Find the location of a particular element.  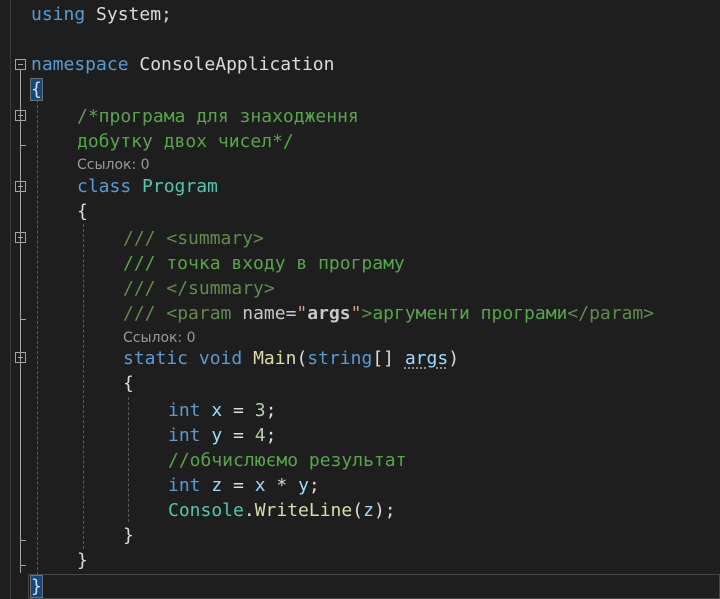

doc-comment: /// точка входу в програму is located at coordinates (264, 263).